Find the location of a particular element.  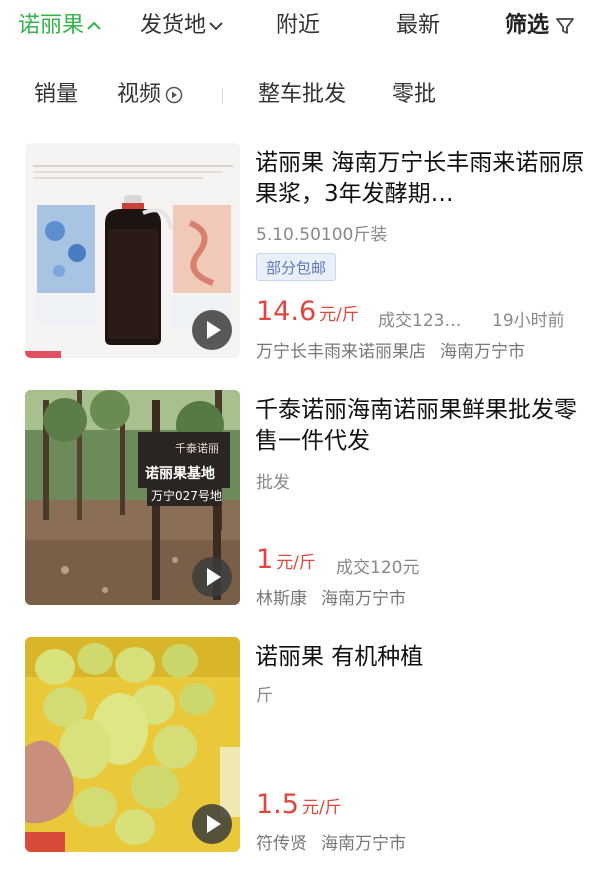

sub-filter-video: 视频 is located at coordinates (150, 95).